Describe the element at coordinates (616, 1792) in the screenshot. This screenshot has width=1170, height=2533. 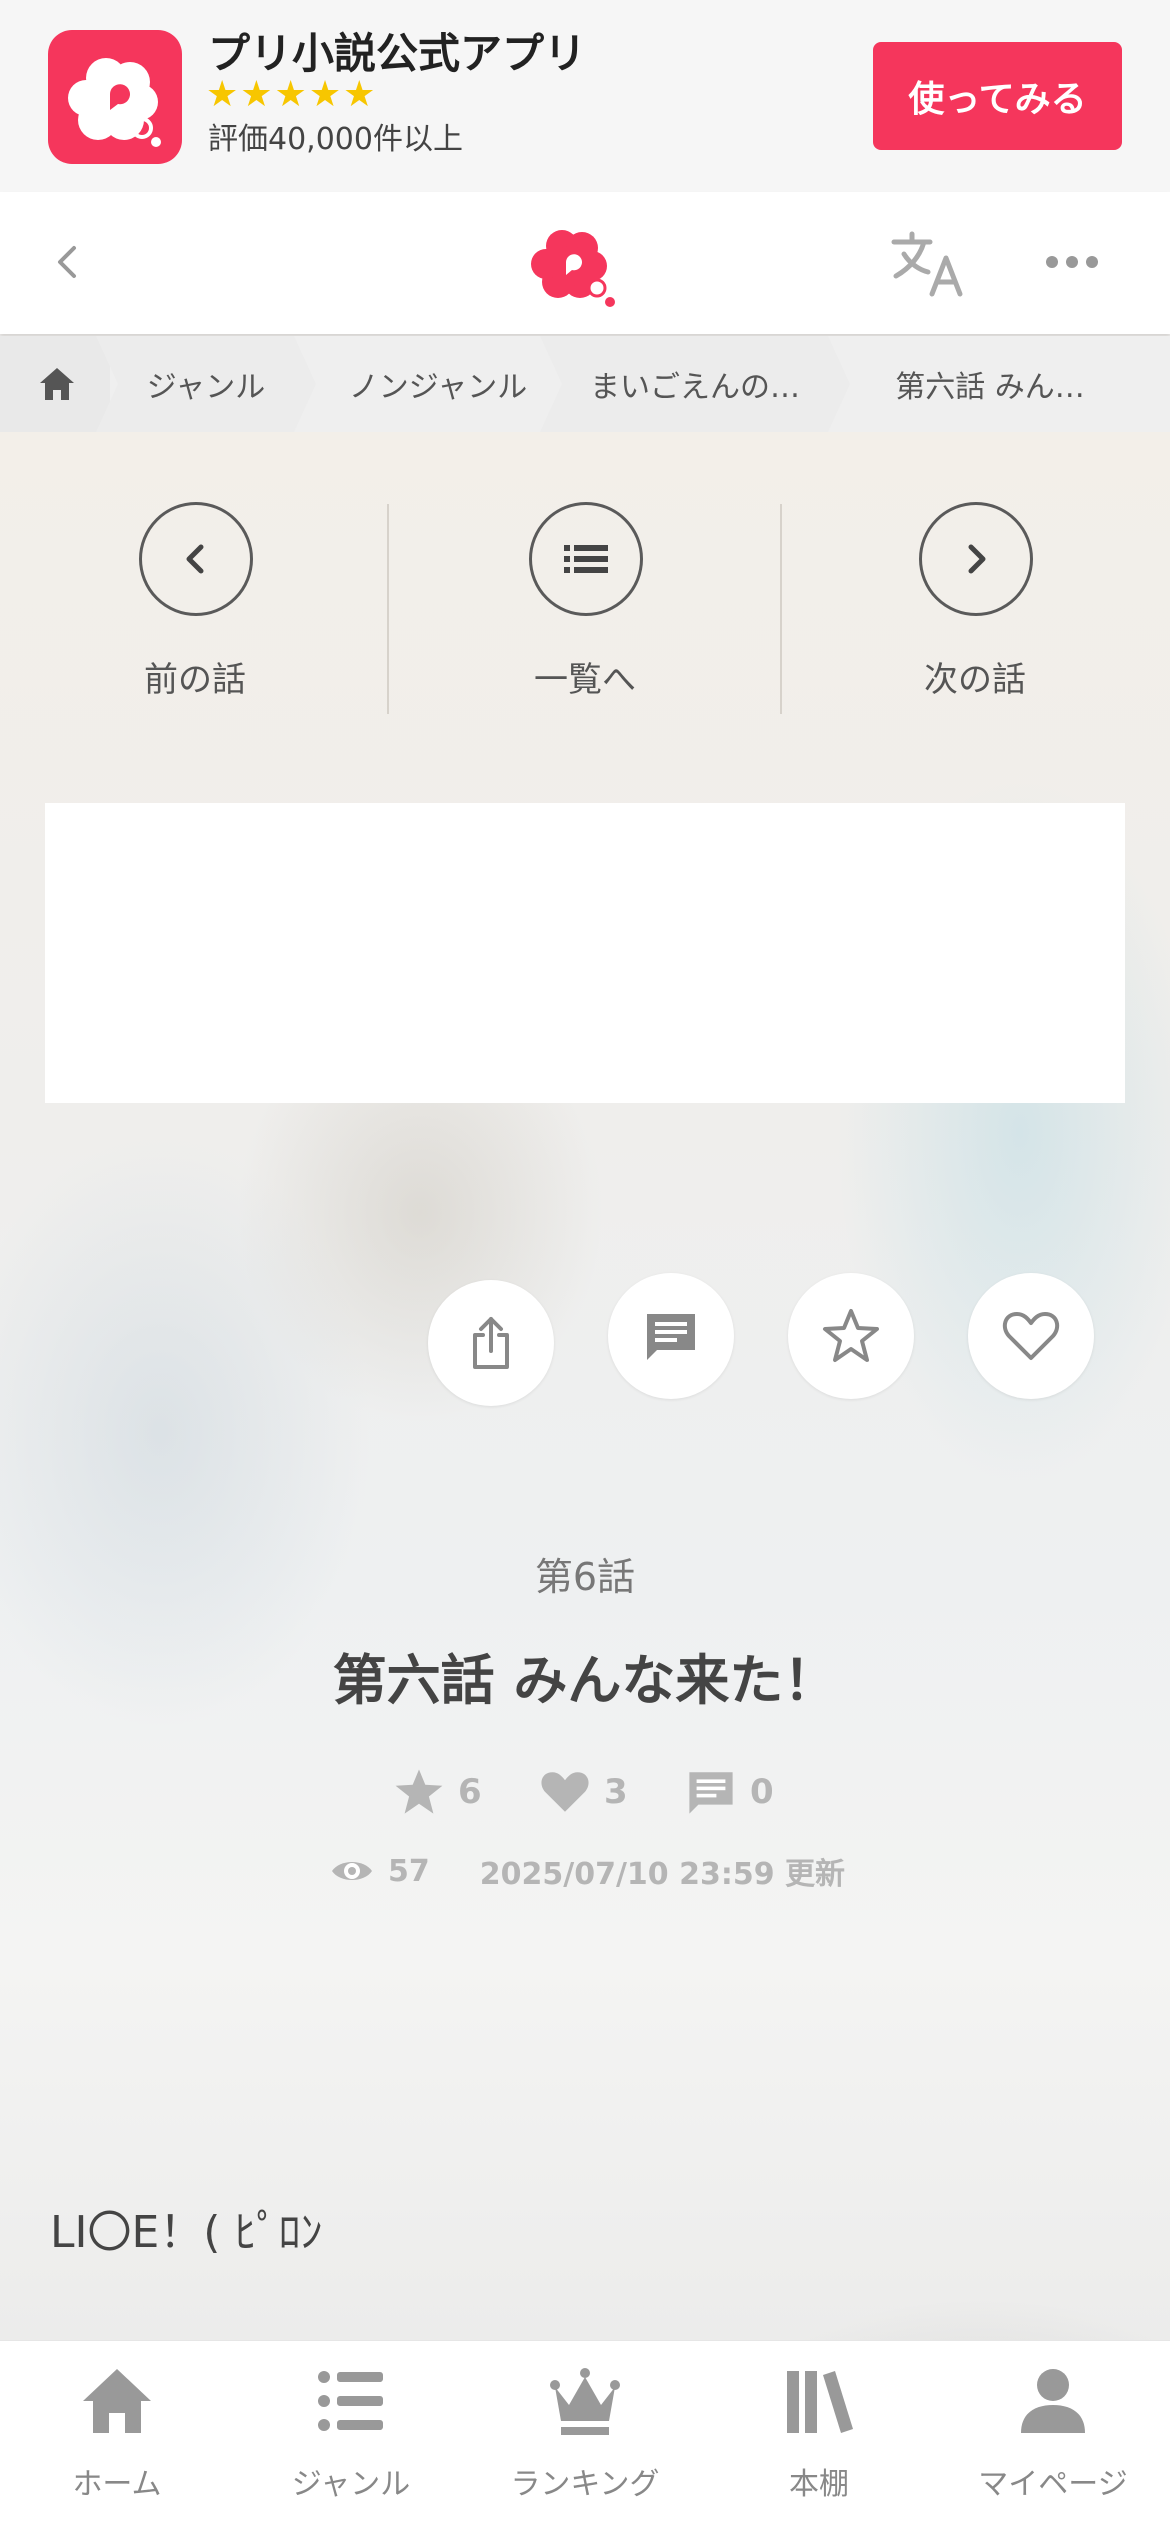
I see `like-count-value: 3` at that location.